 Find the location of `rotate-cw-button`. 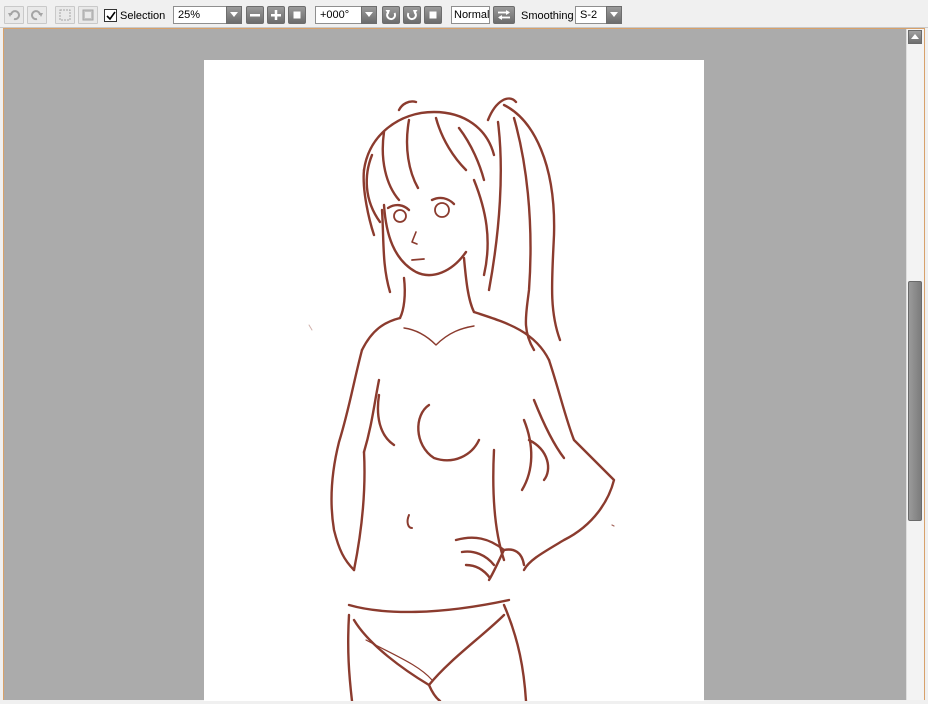

rotate-cw-button is located at coordinates (412, 15).